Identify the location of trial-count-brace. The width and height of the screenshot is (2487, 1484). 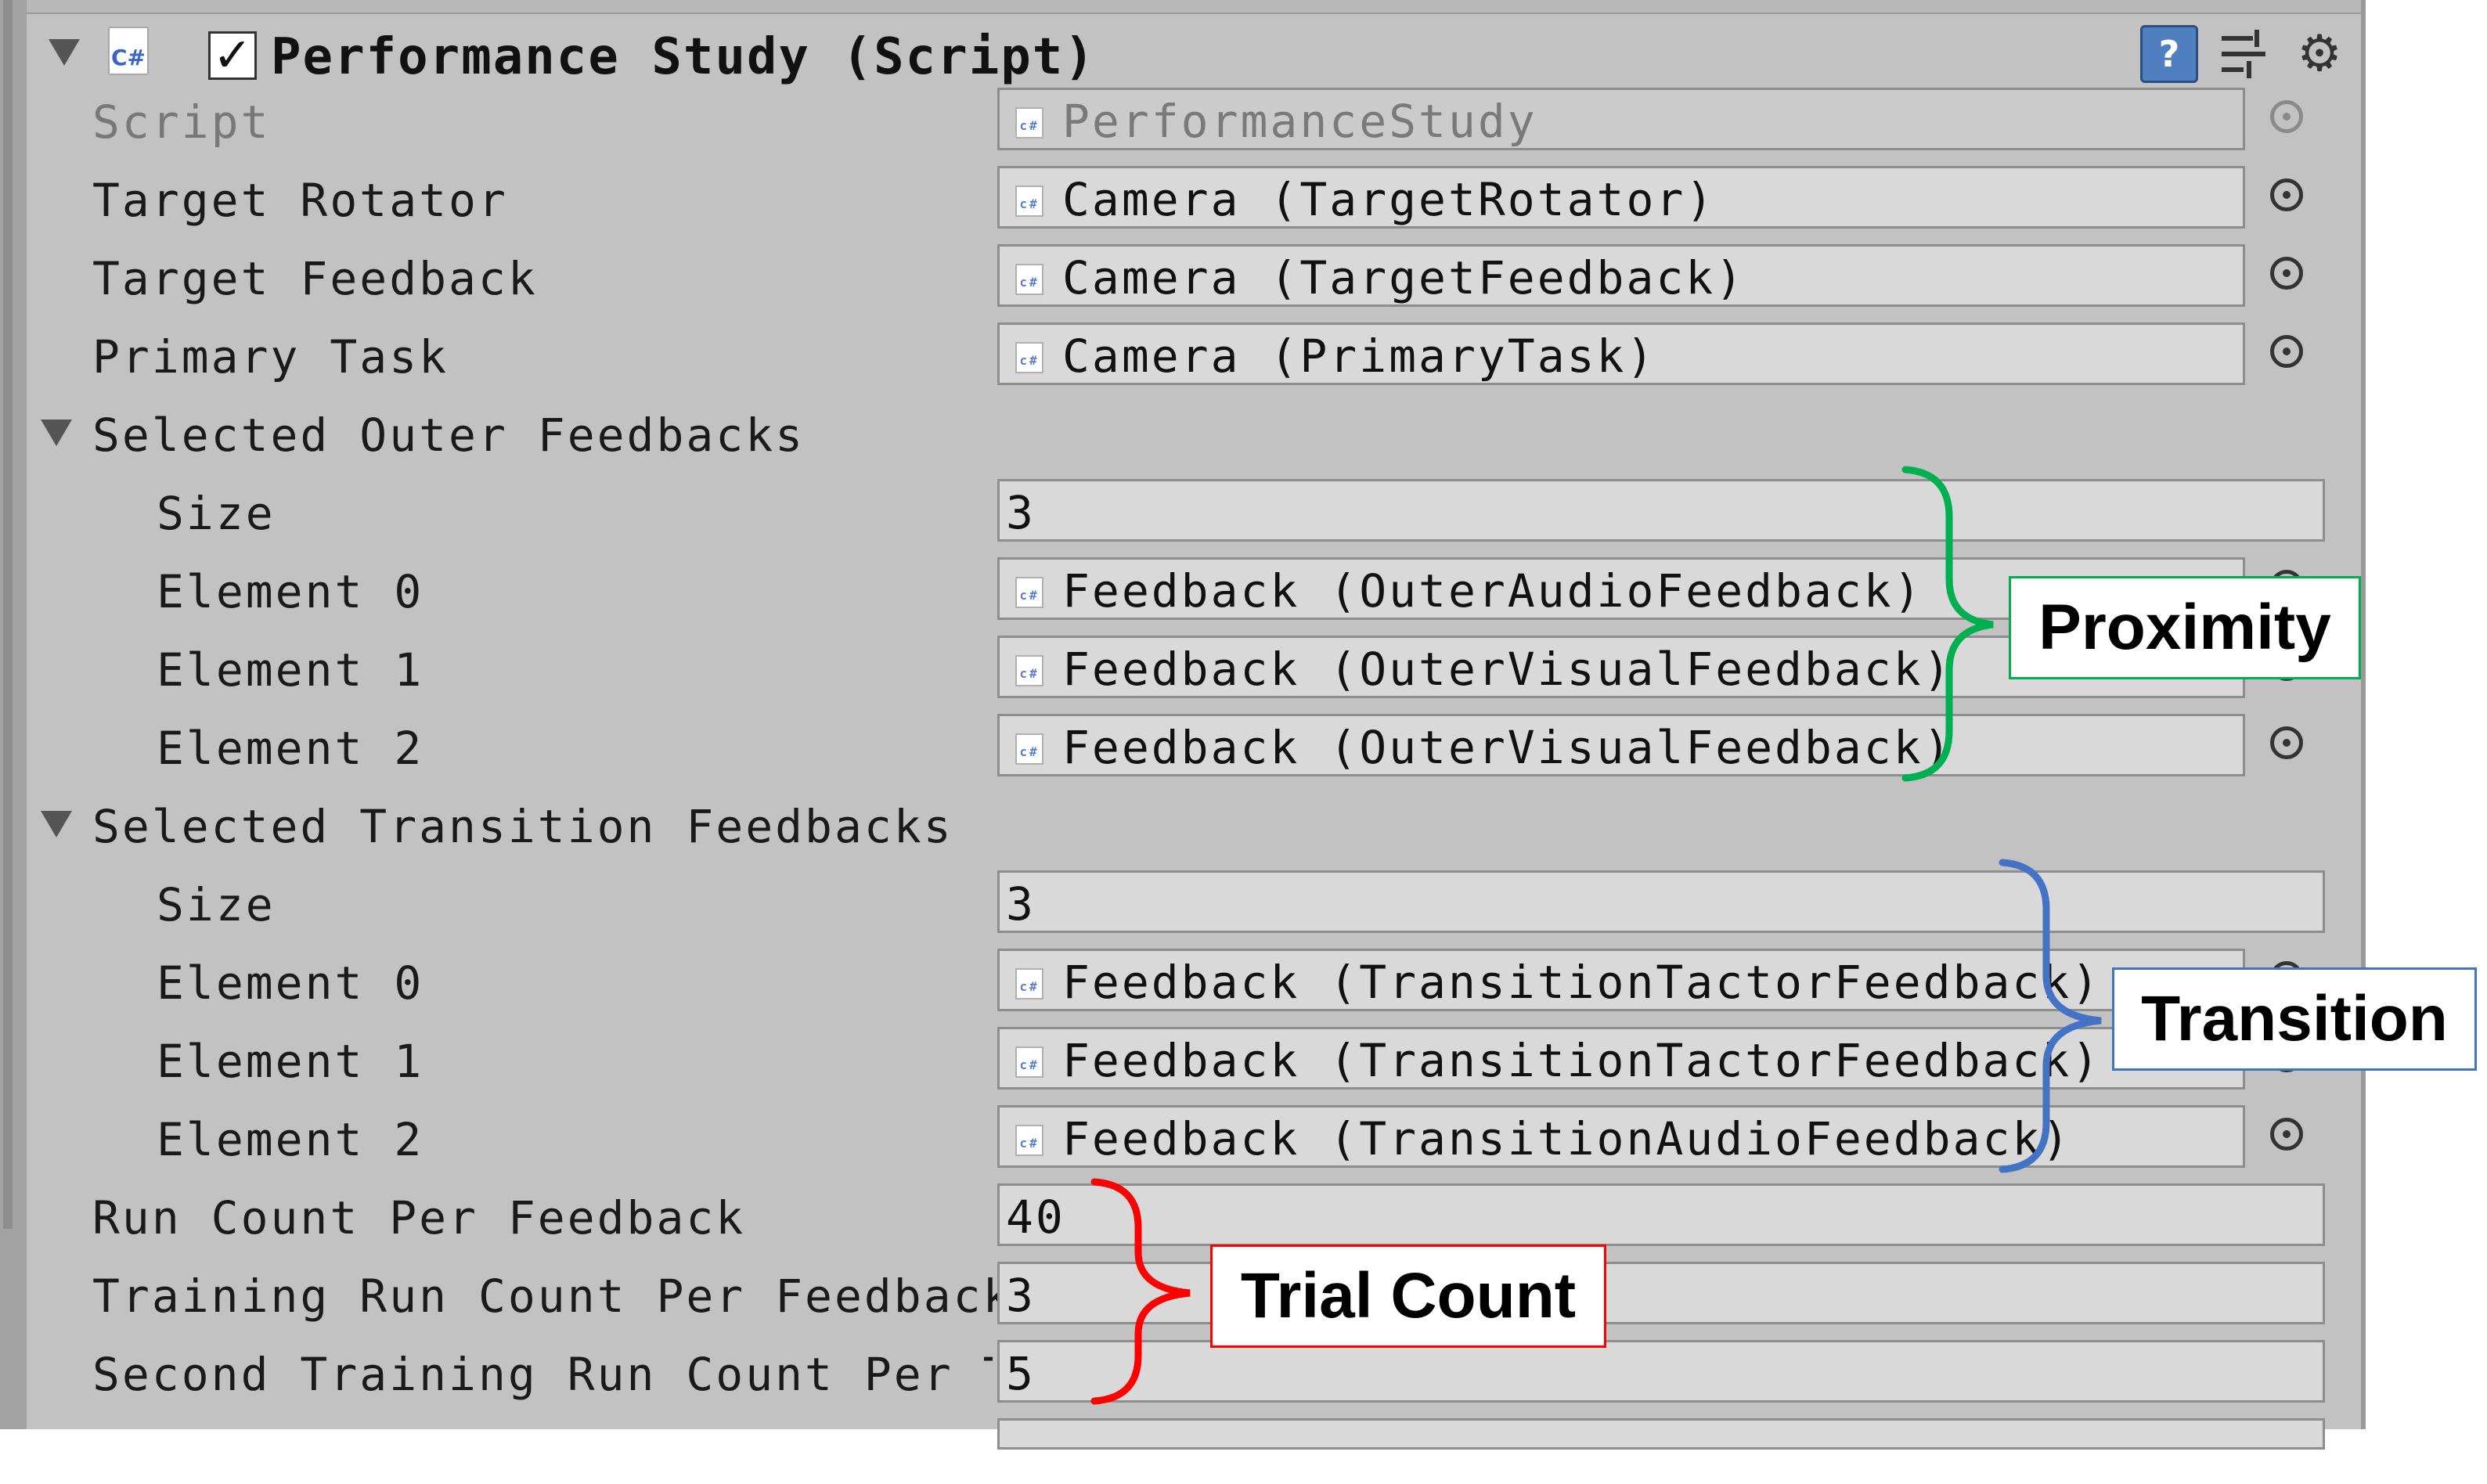
(1140, 1291).